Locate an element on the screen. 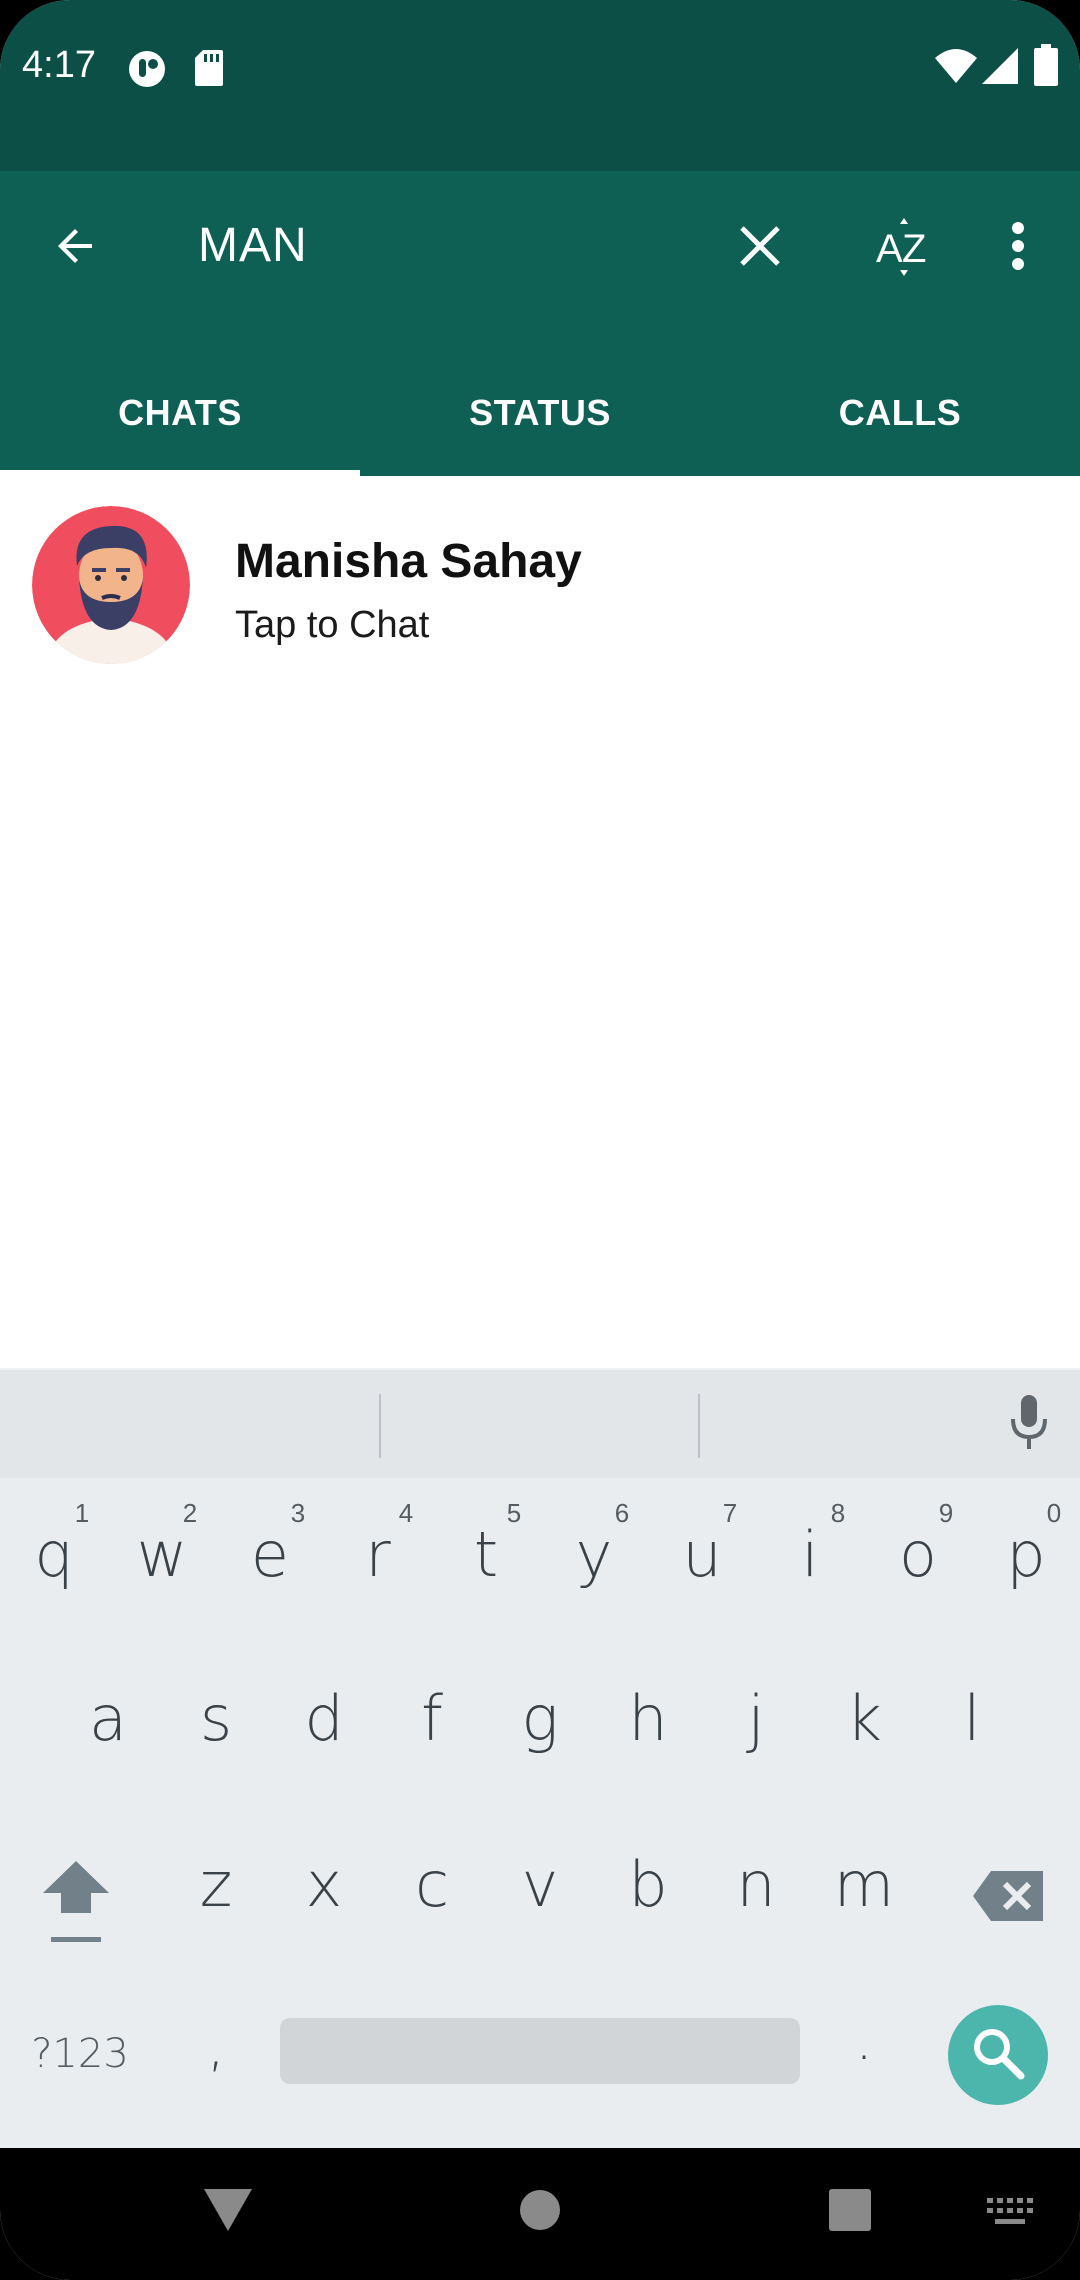 The height and width of the screenshot is (2280, 1080). shift-key is located at coordinates (76, 1904).